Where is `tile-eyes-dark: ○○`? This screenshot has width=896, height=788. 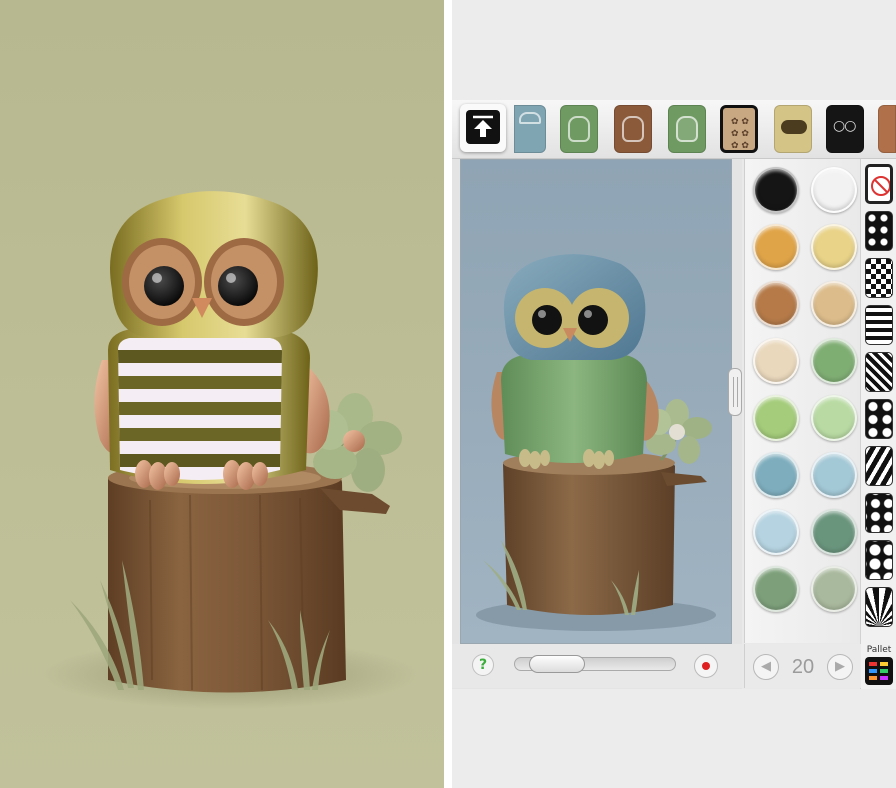
tile-eyes-dark: ○○ is located at coordinates (845, 129).